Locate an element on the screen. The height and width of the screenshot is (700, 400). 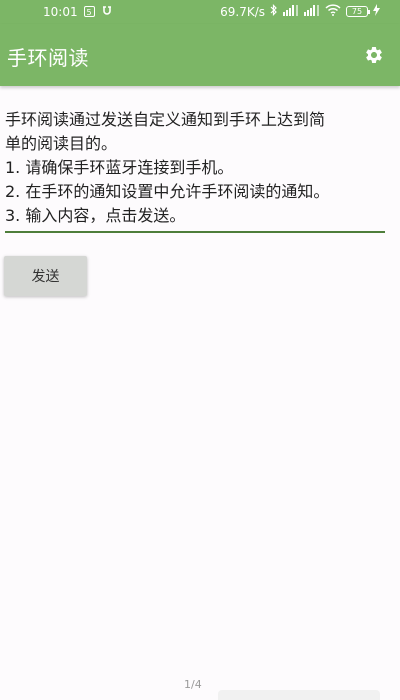
status-left: 10:01 5 is located at coordinates (78, 11).